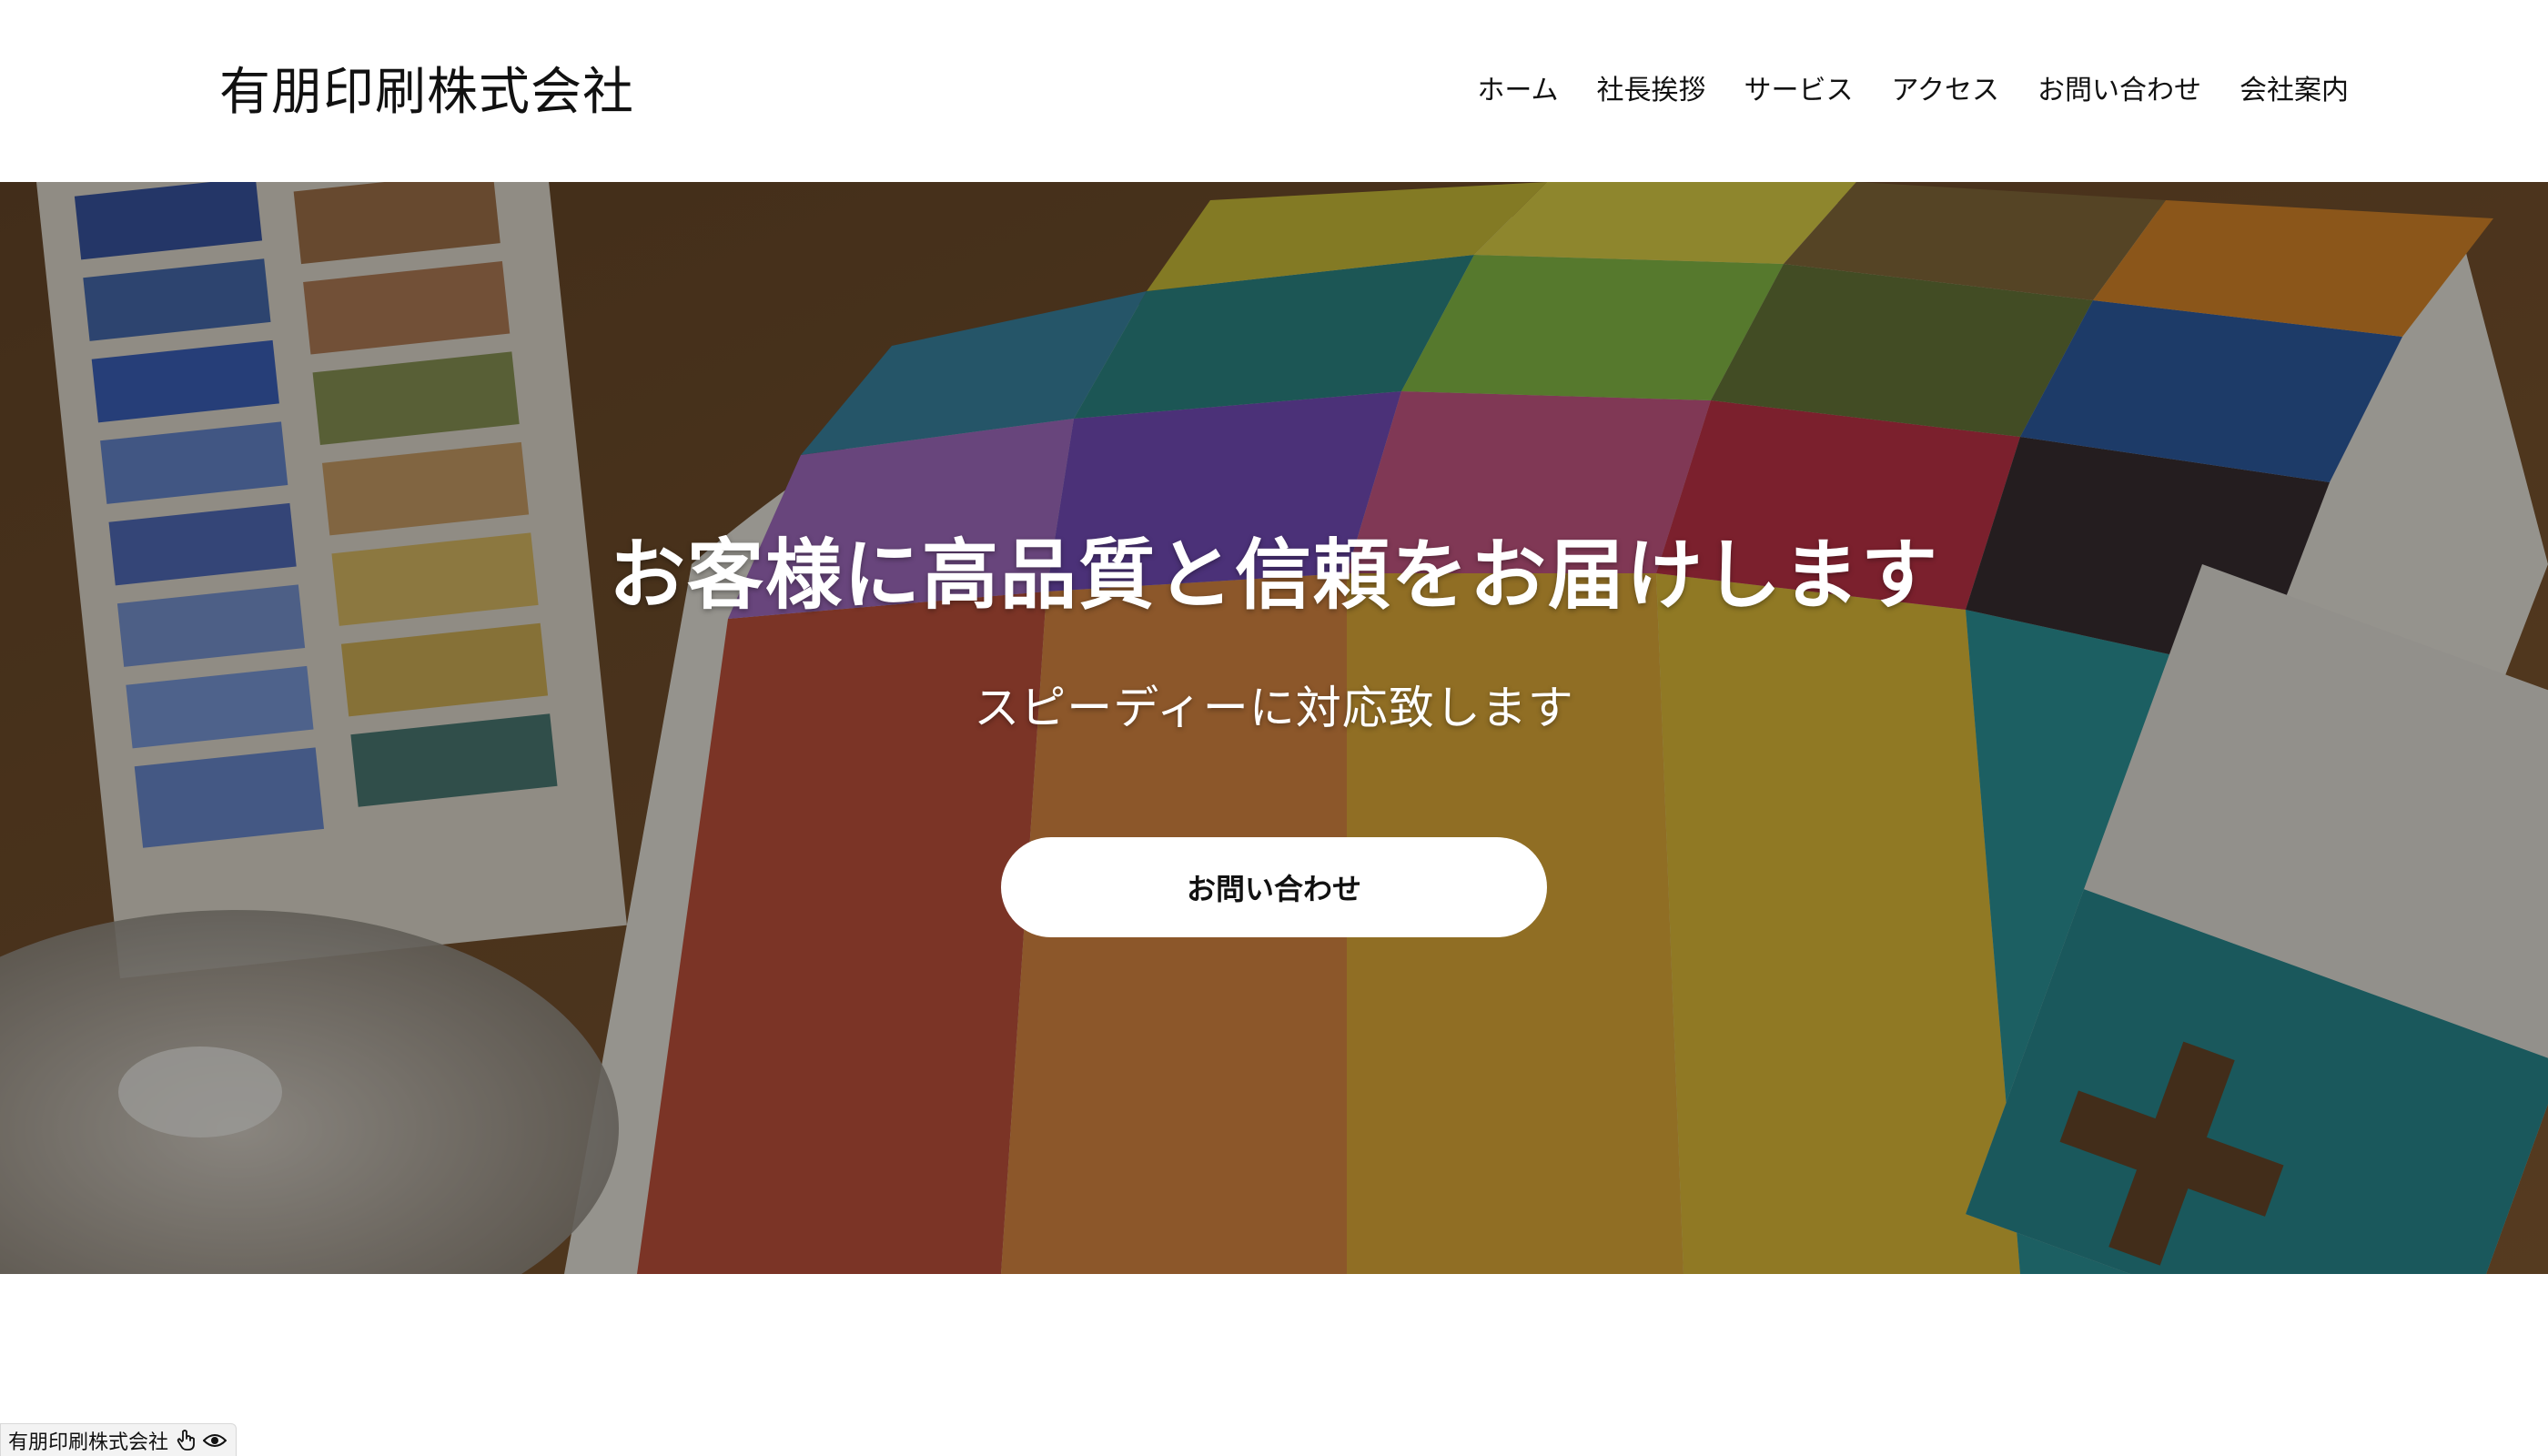  Describe the element at coordinates (88, 1443) in the screenshot. I see `footer-badge-label: 有朋印刷株式会社` at that location.